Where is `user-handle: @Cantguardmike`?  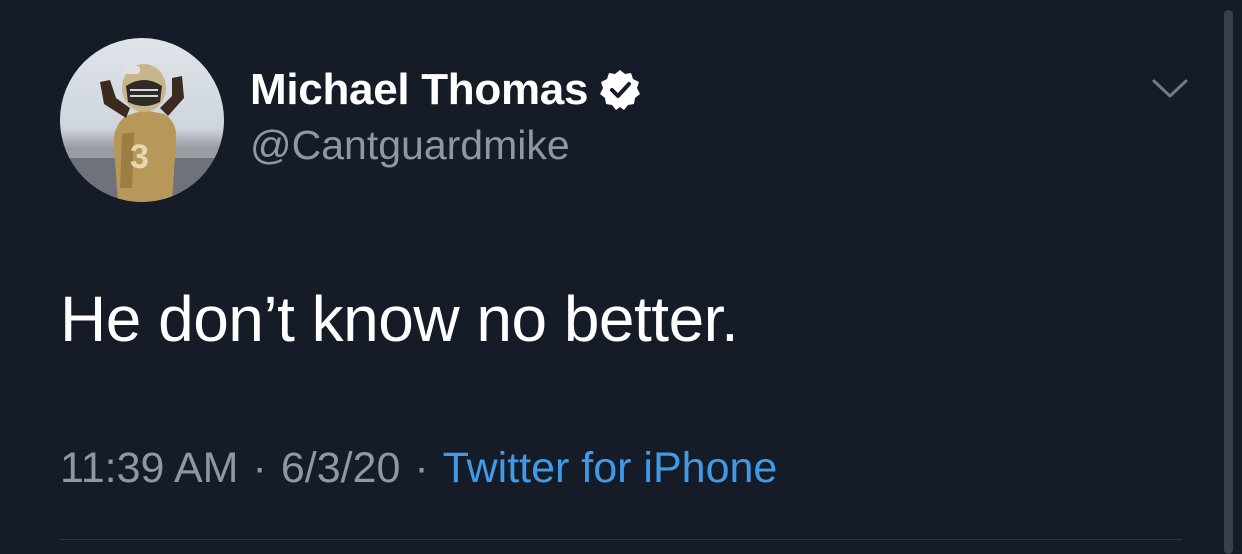
user-handle: @Cantguardmike is located at coordinates (410, 145).